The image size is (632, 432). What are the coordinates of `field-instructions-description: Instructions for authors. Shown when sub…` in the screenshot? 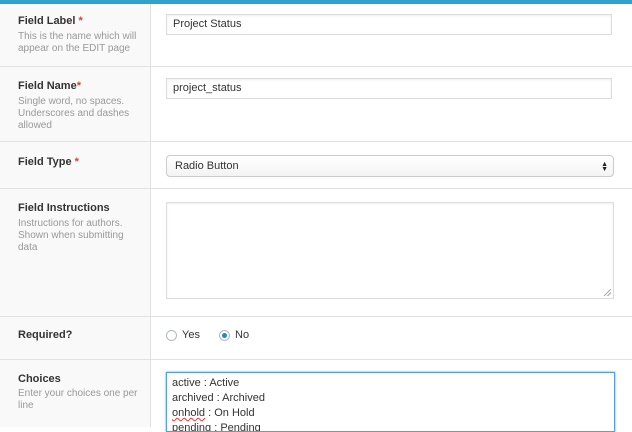 It's located at (71, 235).